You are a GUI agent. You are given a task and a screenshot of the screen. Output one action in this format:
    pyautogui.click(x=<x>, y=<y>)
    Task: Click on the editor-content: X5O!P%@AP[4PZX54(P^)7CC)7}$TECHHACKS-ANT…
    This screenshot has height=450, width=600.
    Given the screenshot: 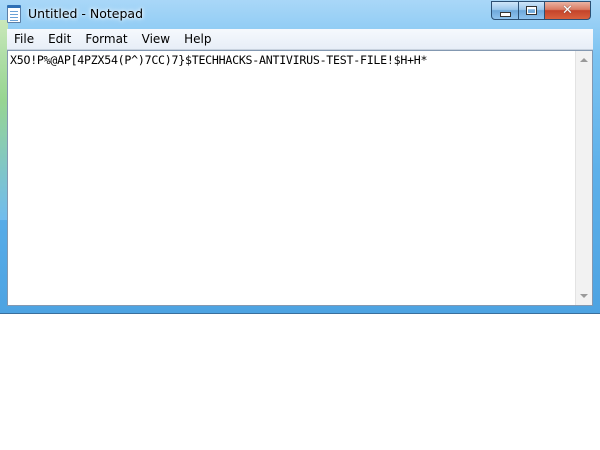 What is the action you would take?
    pyautogui.click(x=290, y=60)
    